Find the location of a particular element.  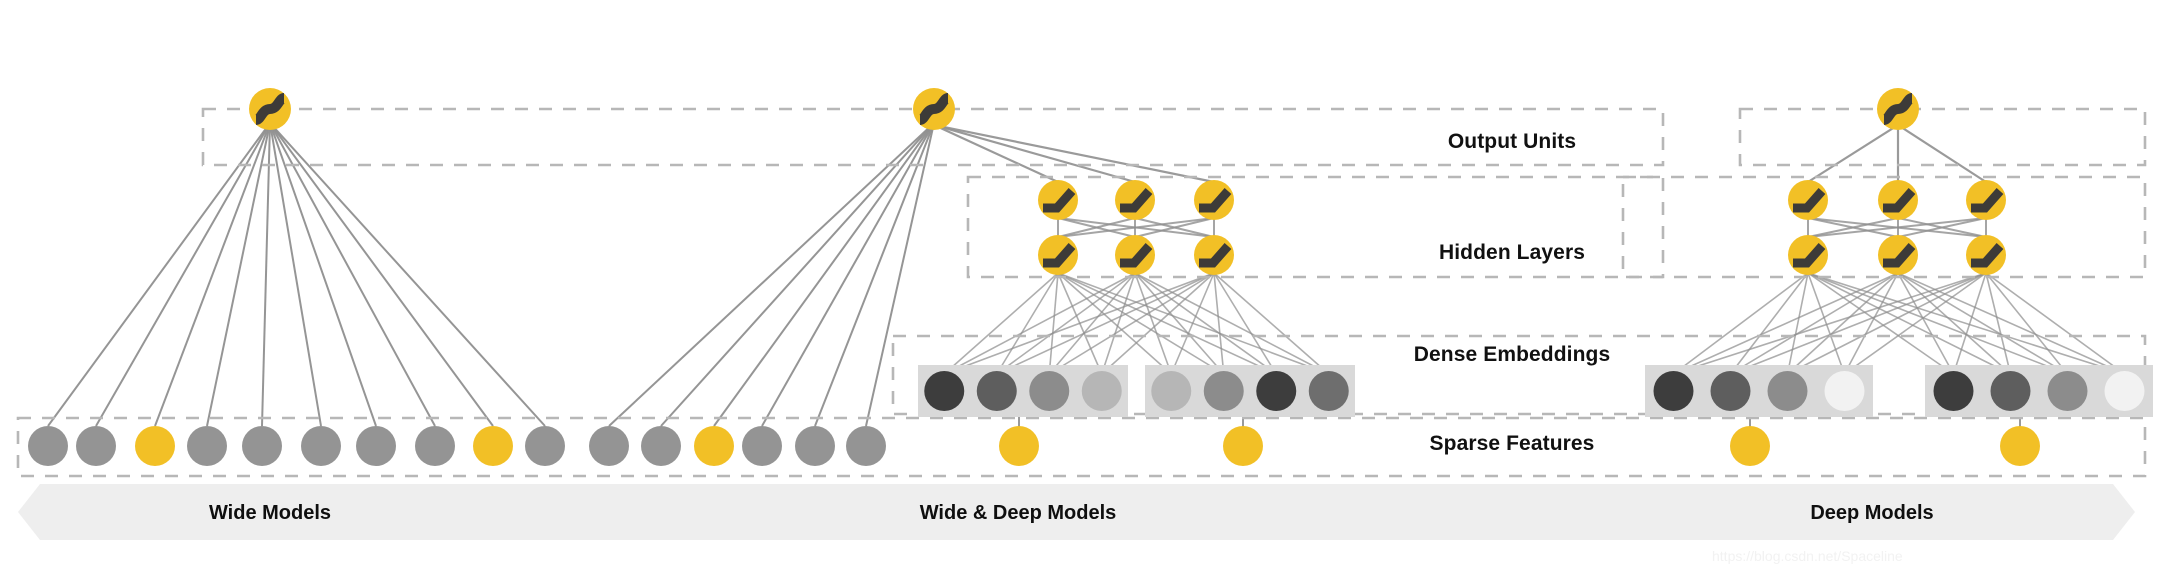

row-label-sparse-features: Sparse Features is located at coordinates (1512, 443).